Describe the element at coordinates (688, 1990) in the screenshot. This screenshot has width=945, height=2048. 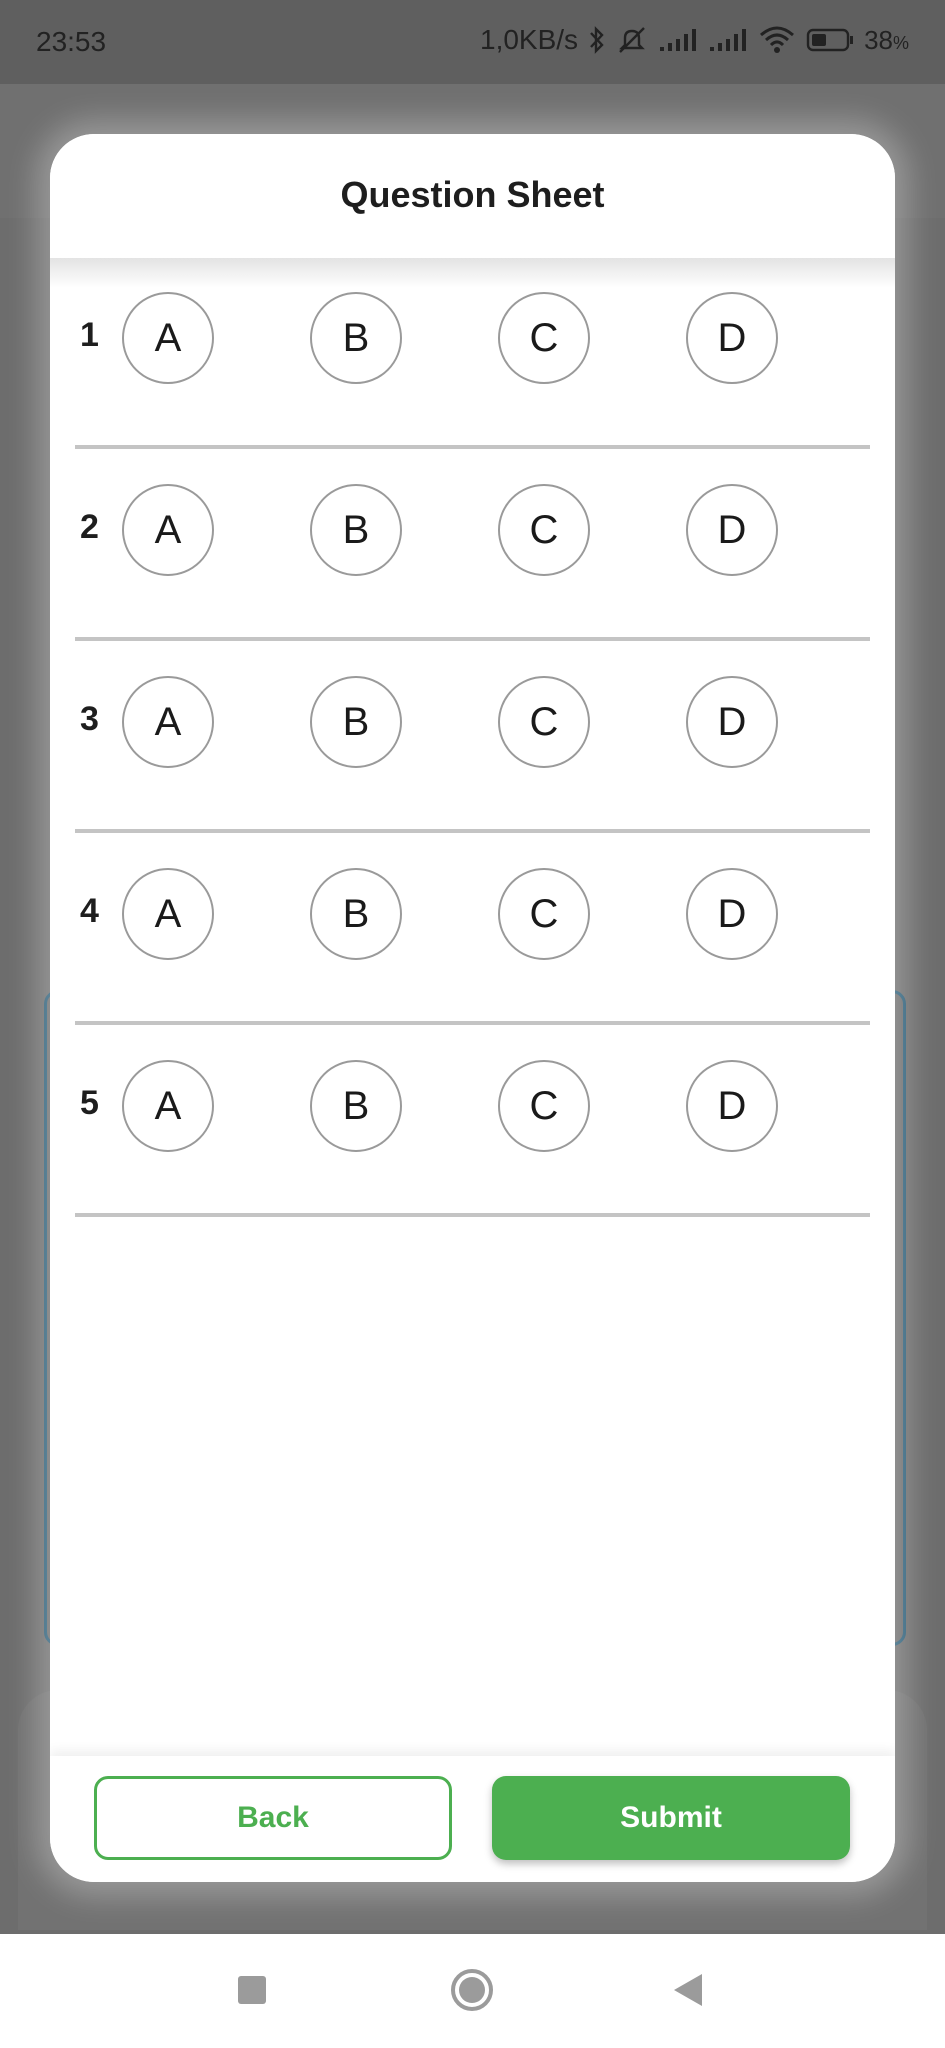
I see `back-icon` at that location.